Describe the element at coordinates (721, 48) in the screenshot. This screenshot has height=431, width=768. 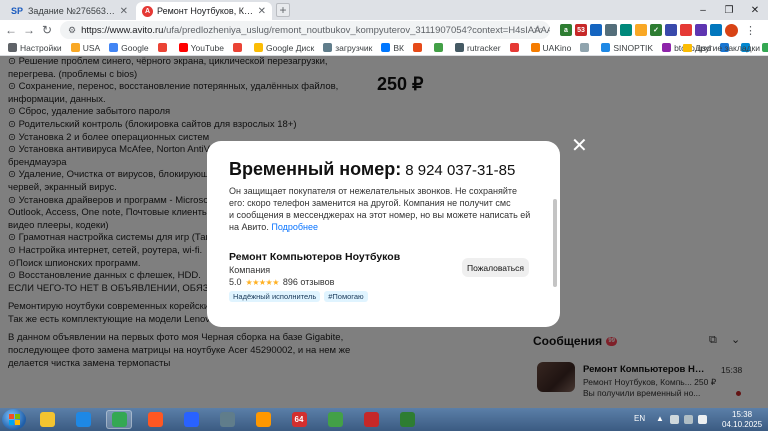
I see `other-bookmarks: Другие закладки` at that location.